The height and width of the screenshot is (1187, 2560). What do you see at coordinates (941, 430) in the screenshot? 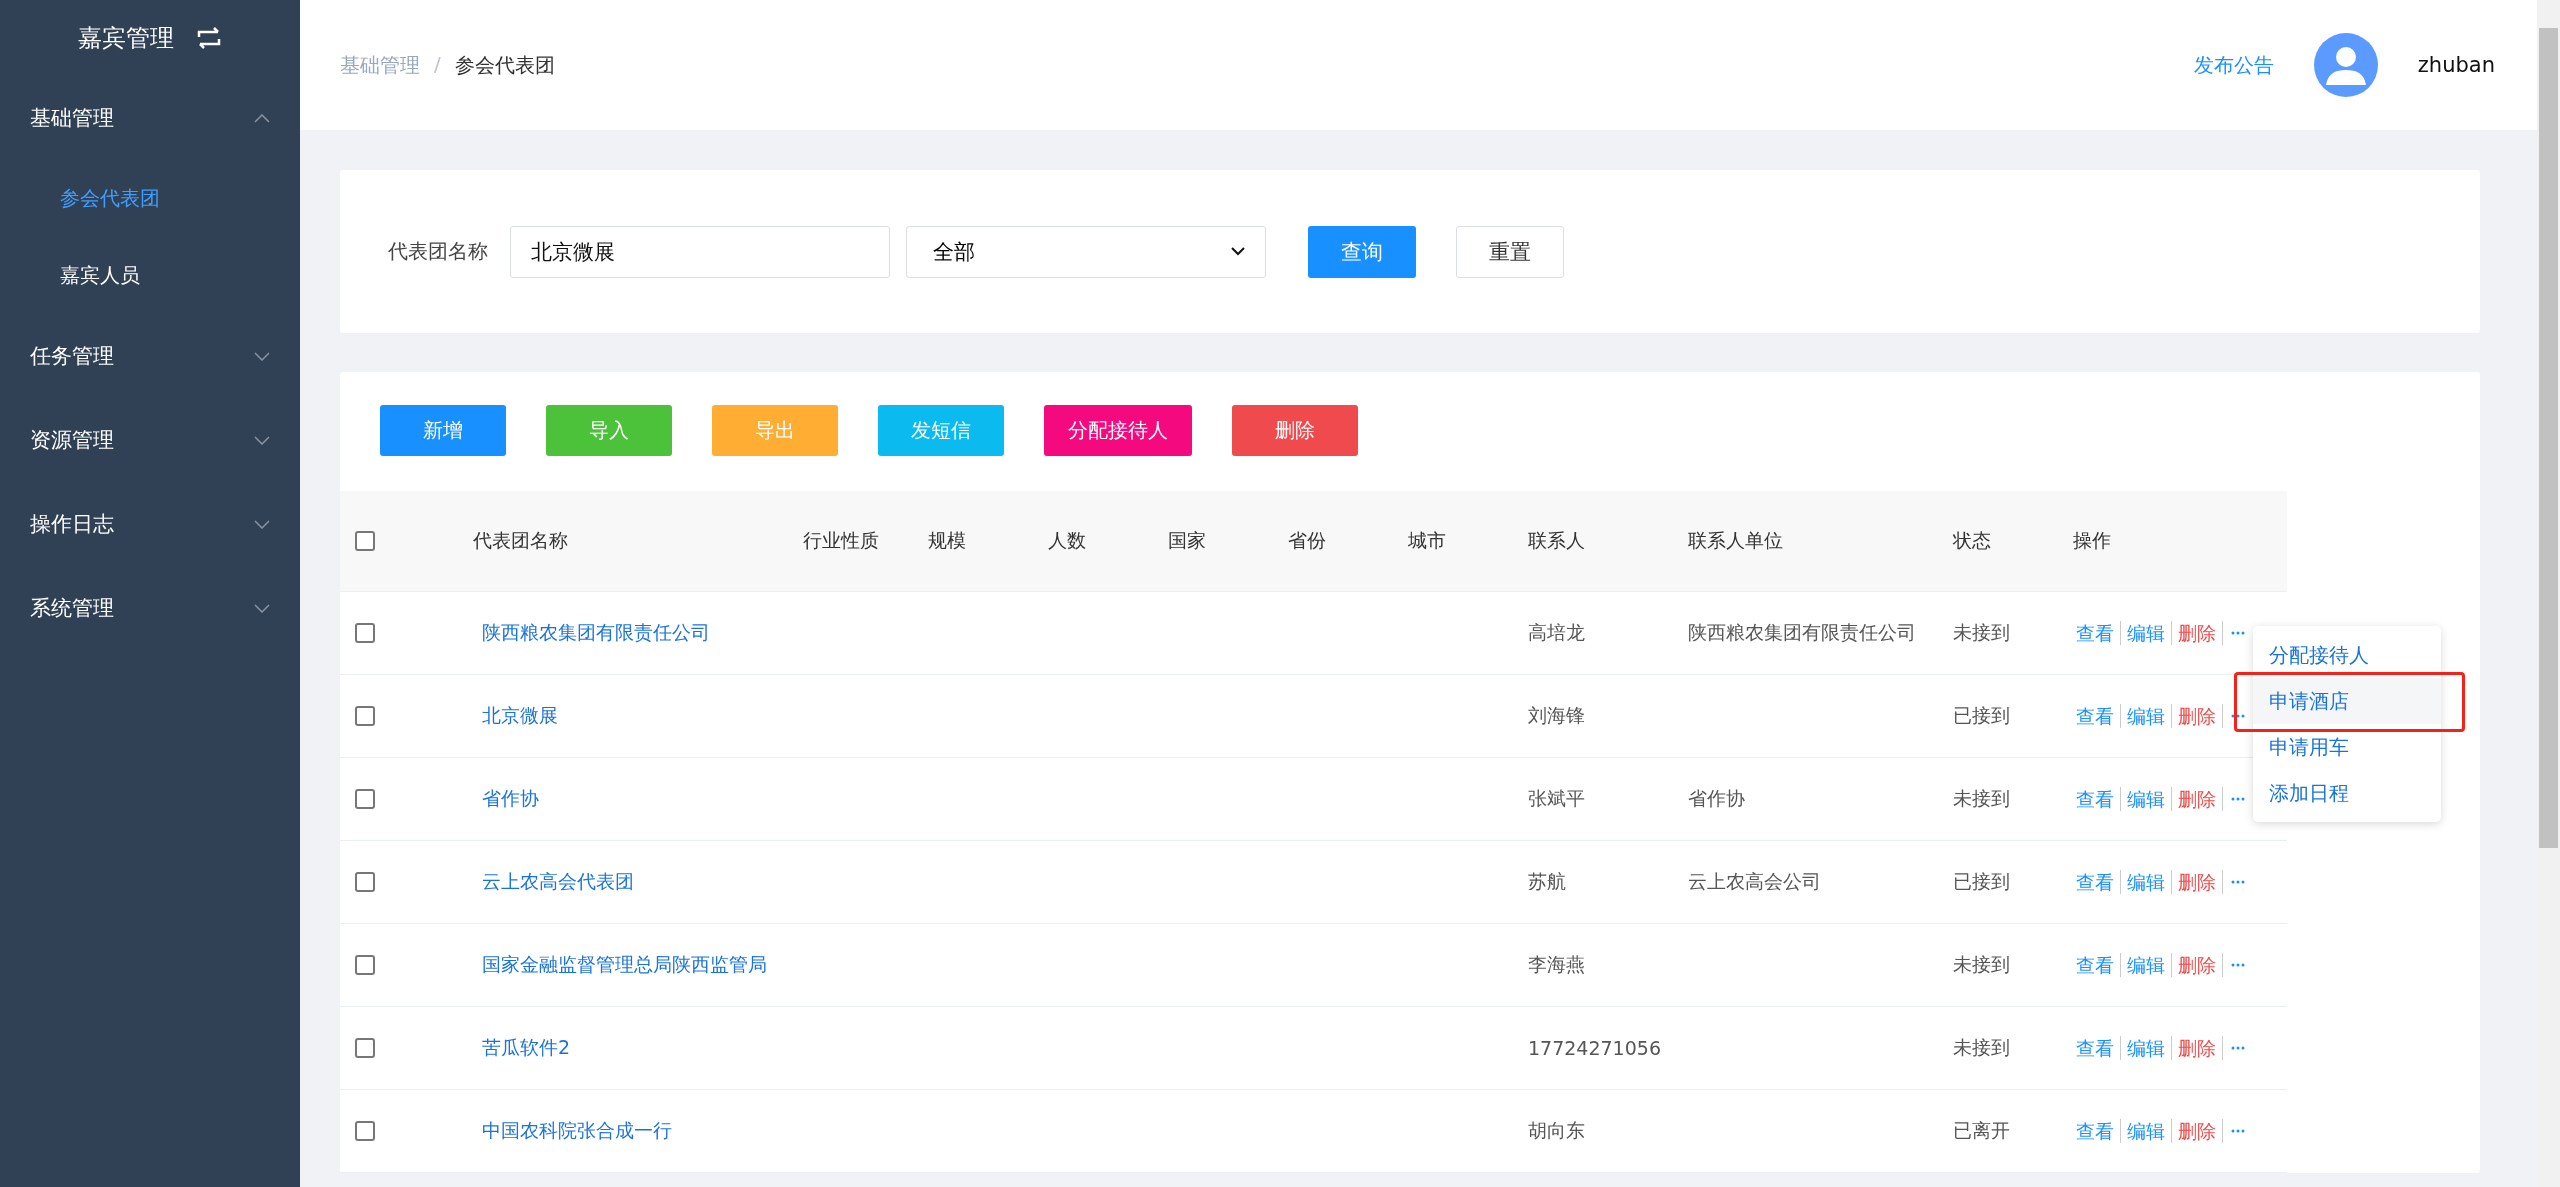
I see `toolbar-button: 发短信` at bounding box center [941, 430].